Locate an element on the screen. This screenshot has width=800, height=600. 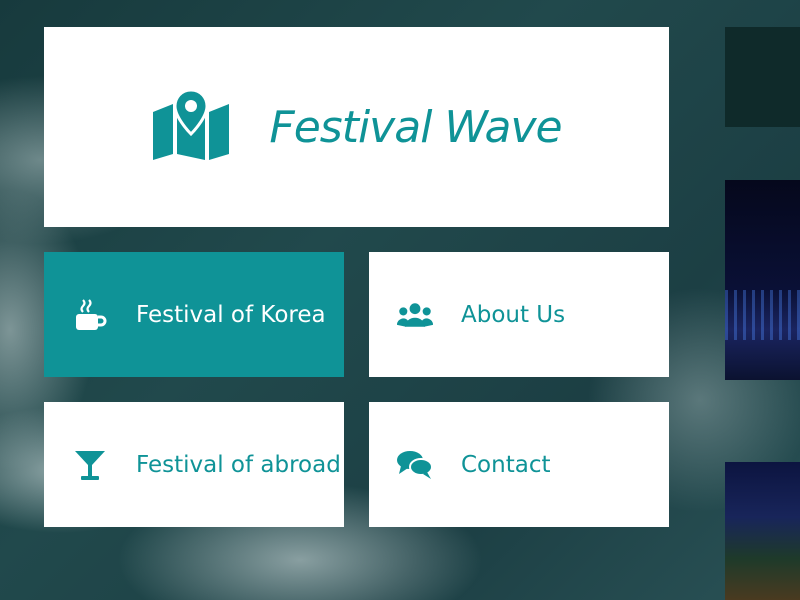
menu-item-about-us: About Us is located at coordinates (519, 314).